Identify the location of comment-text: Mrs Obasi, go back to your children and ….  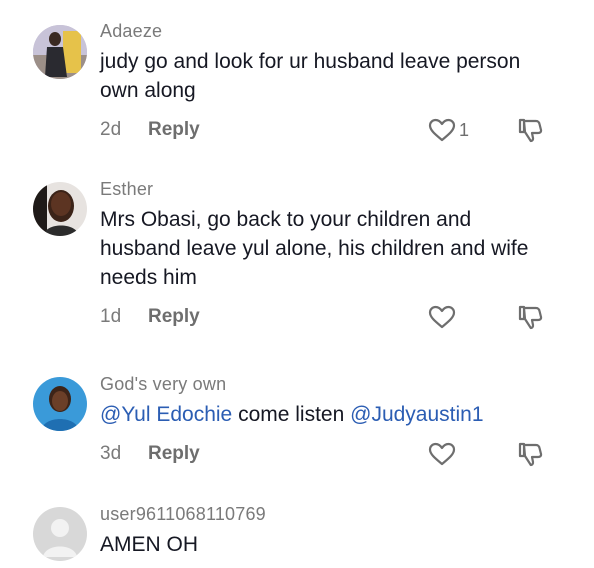
(314, 248).